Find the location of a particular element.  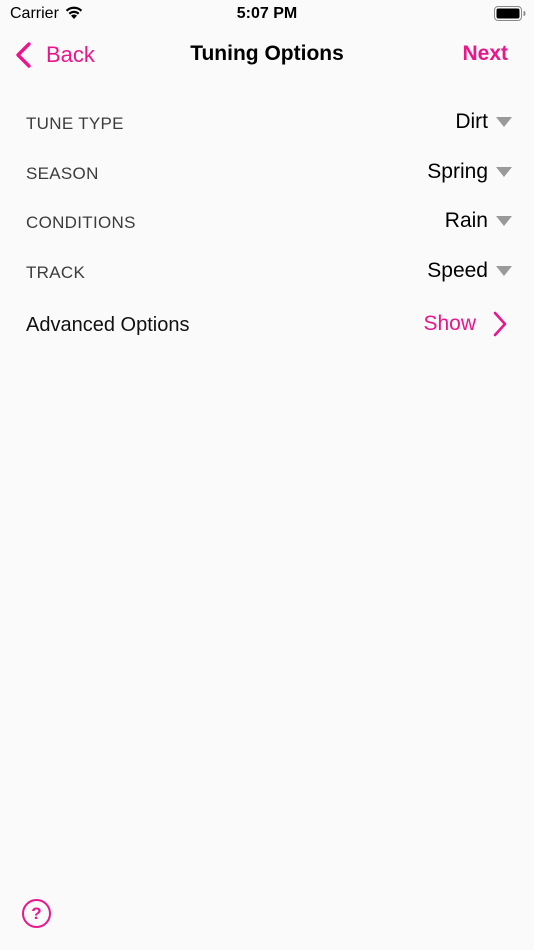

tune-type-select: Dirt is located at coordinates (483, 122).